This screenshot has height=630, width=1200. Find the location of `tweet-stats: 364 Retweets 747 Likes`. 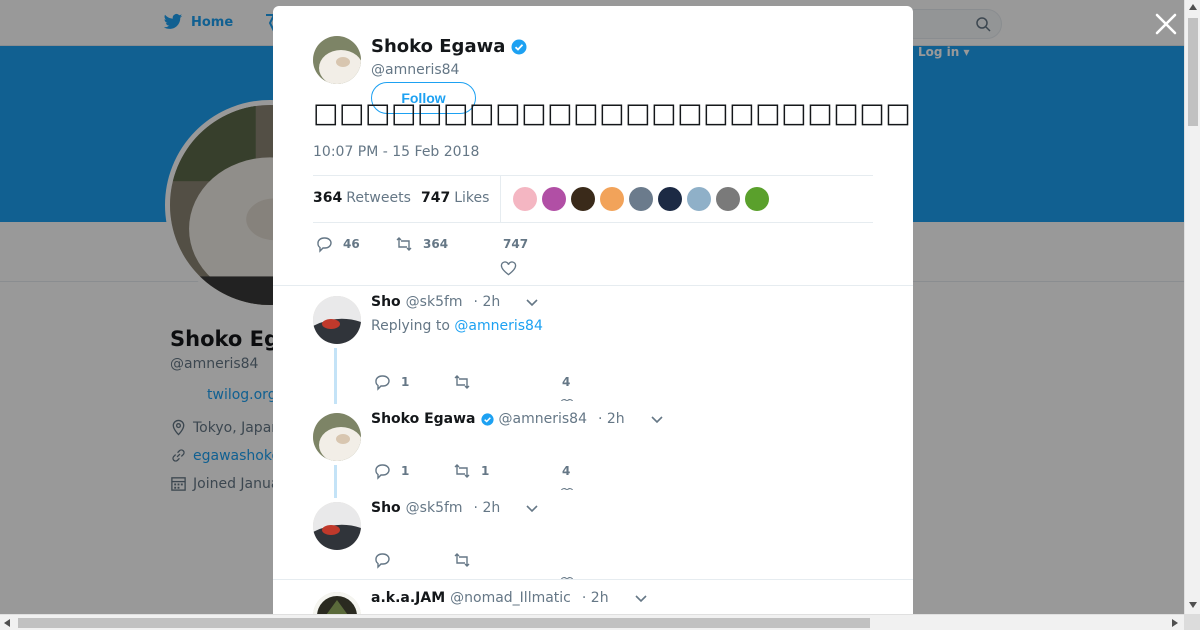

tweet-stats: 364 Retweets 747 Likes is located at coordinates (593, 199).